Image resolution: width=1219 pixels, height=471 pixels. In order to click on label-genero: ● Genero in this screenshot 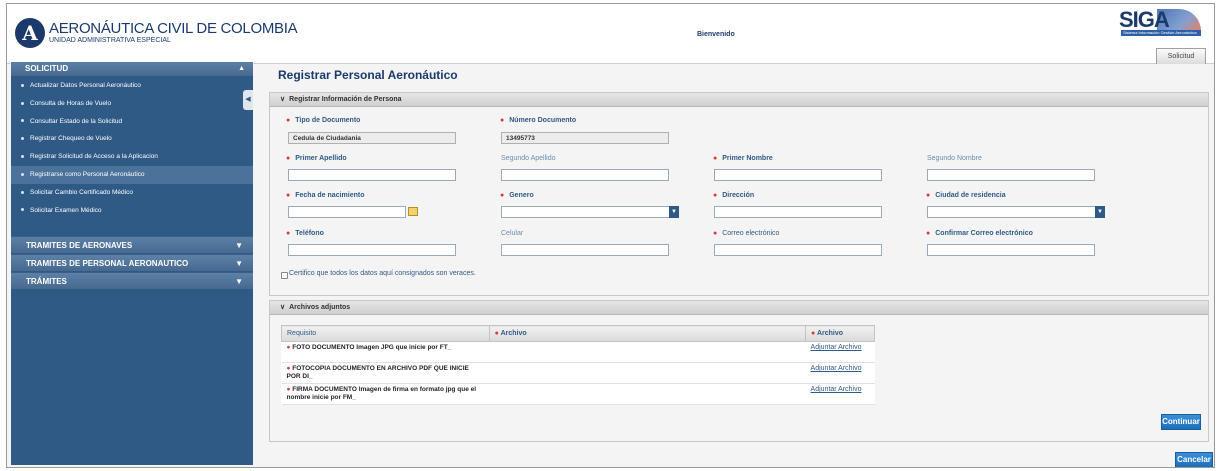, I will do `click(517, 195)`.